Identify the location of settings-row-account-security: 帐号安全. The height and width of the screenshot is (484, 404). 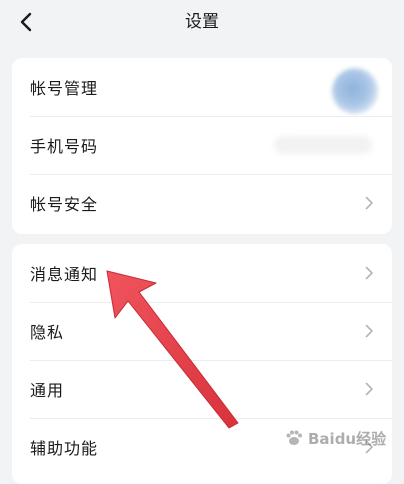
(202, 203).